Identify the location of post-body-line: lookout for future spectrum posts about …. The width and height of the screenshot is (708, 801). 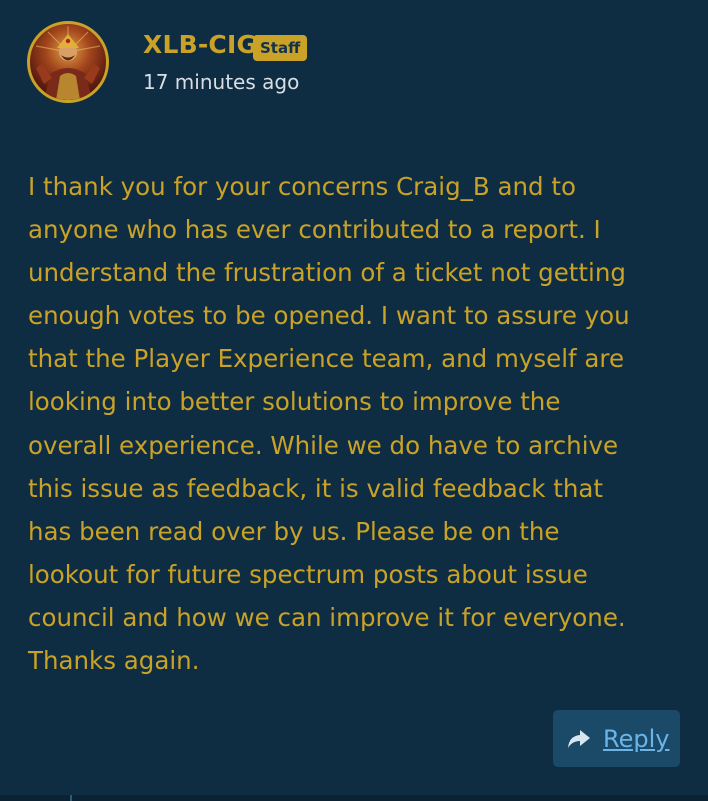
(308, 574).